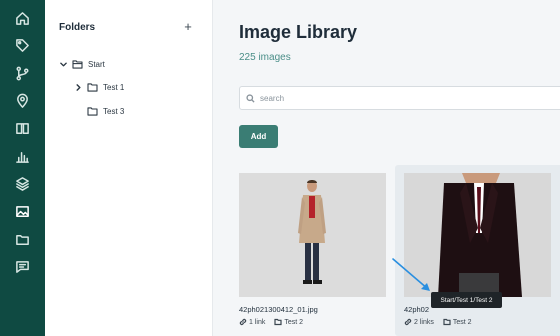  I want to click on link-count: 1 link, so click(257, 322).